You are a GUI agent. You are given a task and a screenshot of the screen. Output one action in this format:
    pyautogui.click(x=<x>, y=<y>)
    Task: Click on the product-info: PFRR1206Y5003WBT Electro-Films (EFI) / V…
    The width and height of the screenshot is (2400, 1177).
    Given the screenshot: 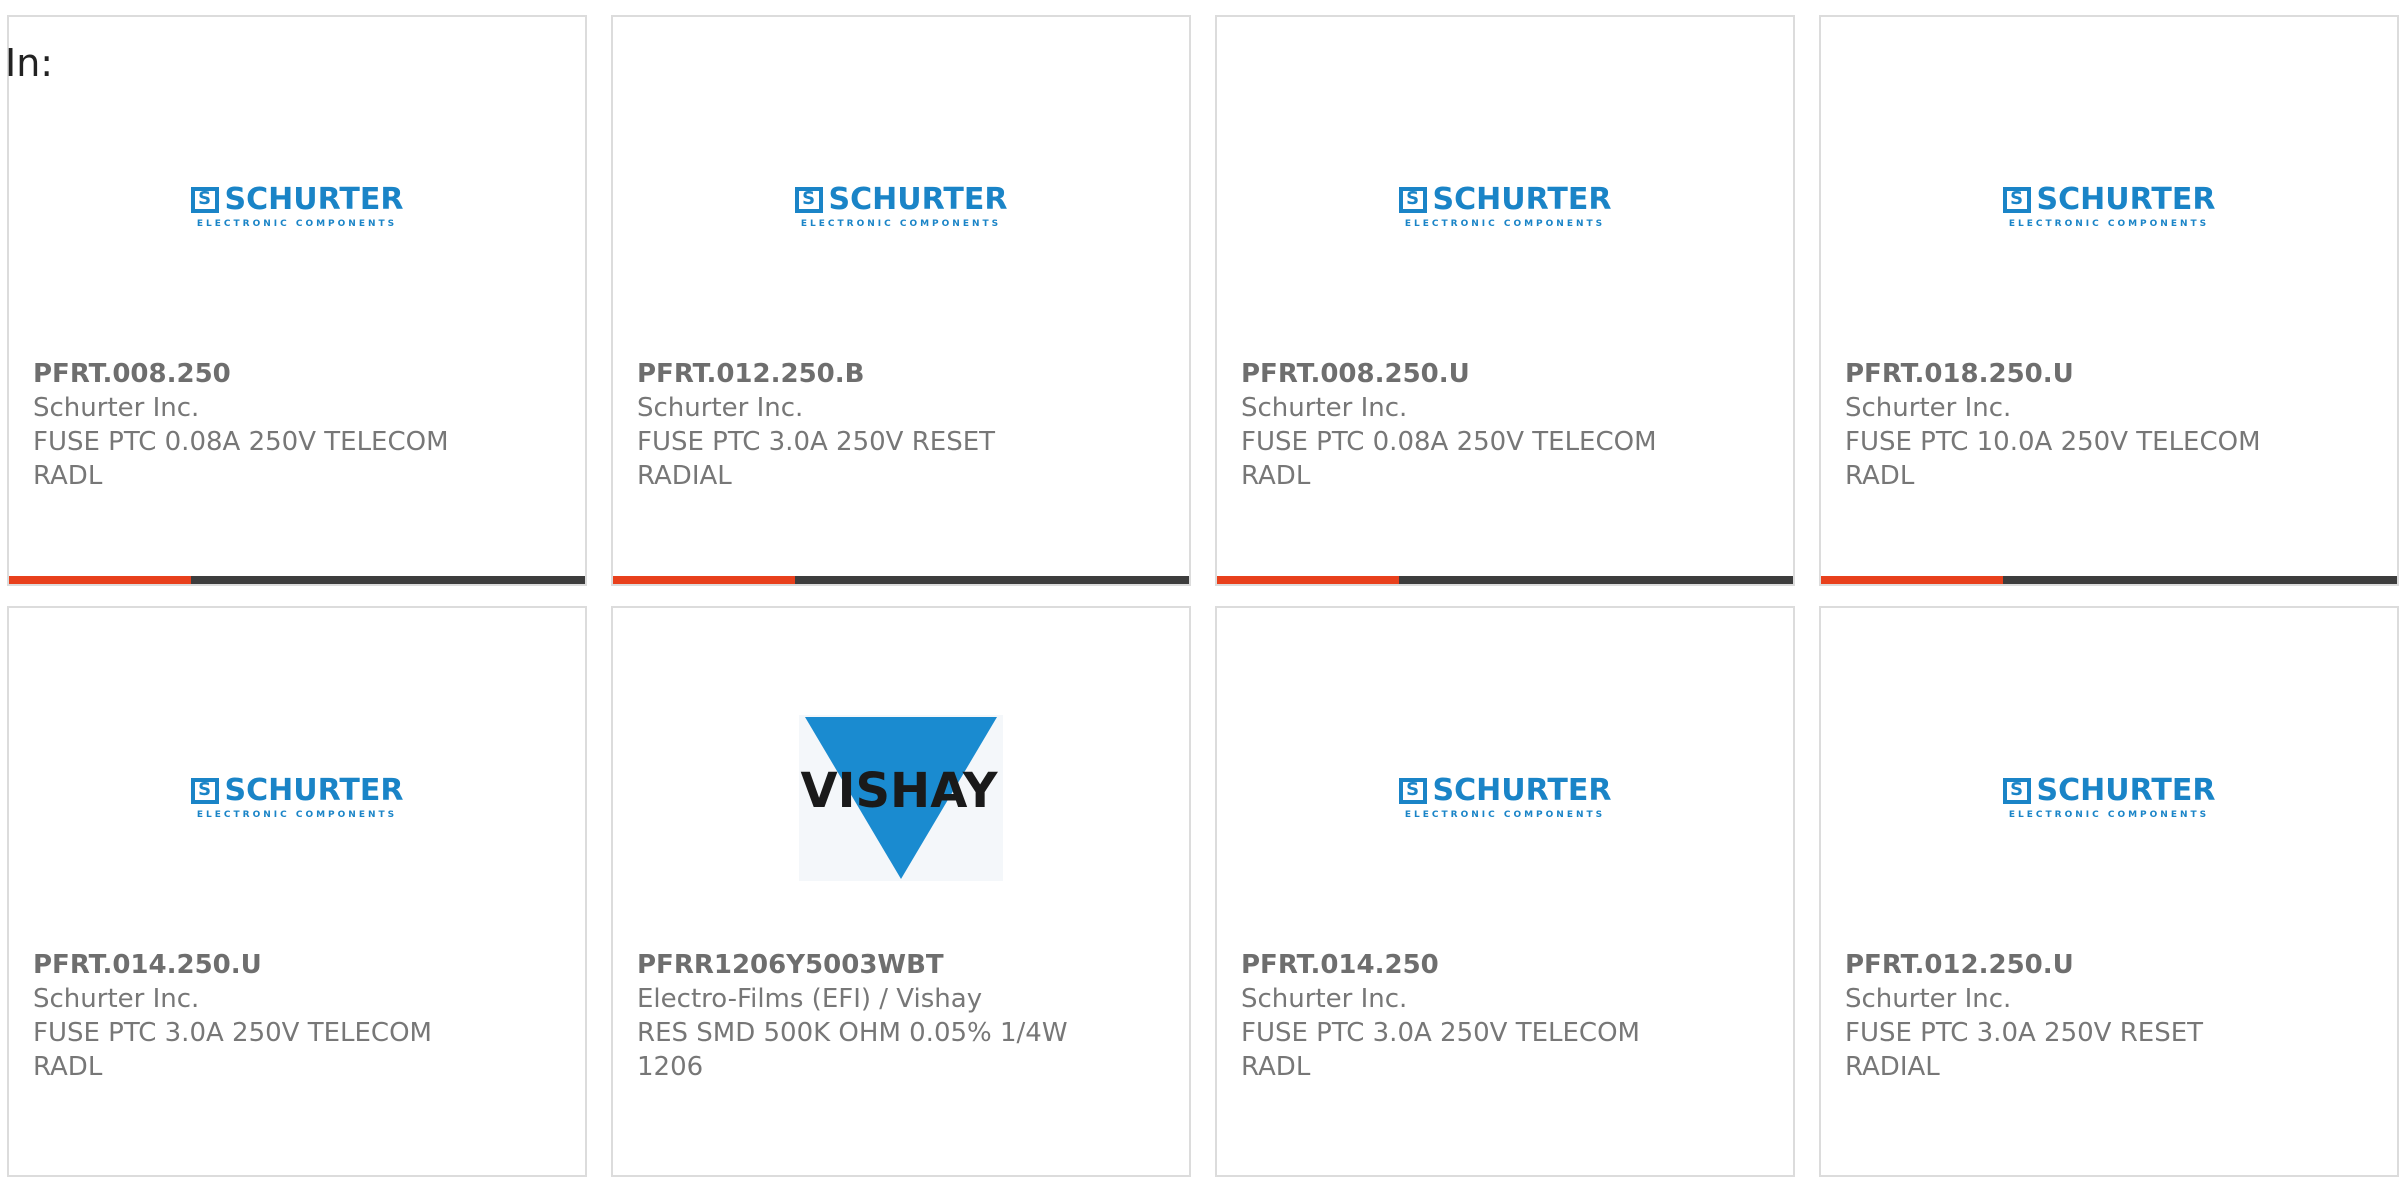 What is the action you would take?
    pyautogui.click(x=857, y=1016)
    